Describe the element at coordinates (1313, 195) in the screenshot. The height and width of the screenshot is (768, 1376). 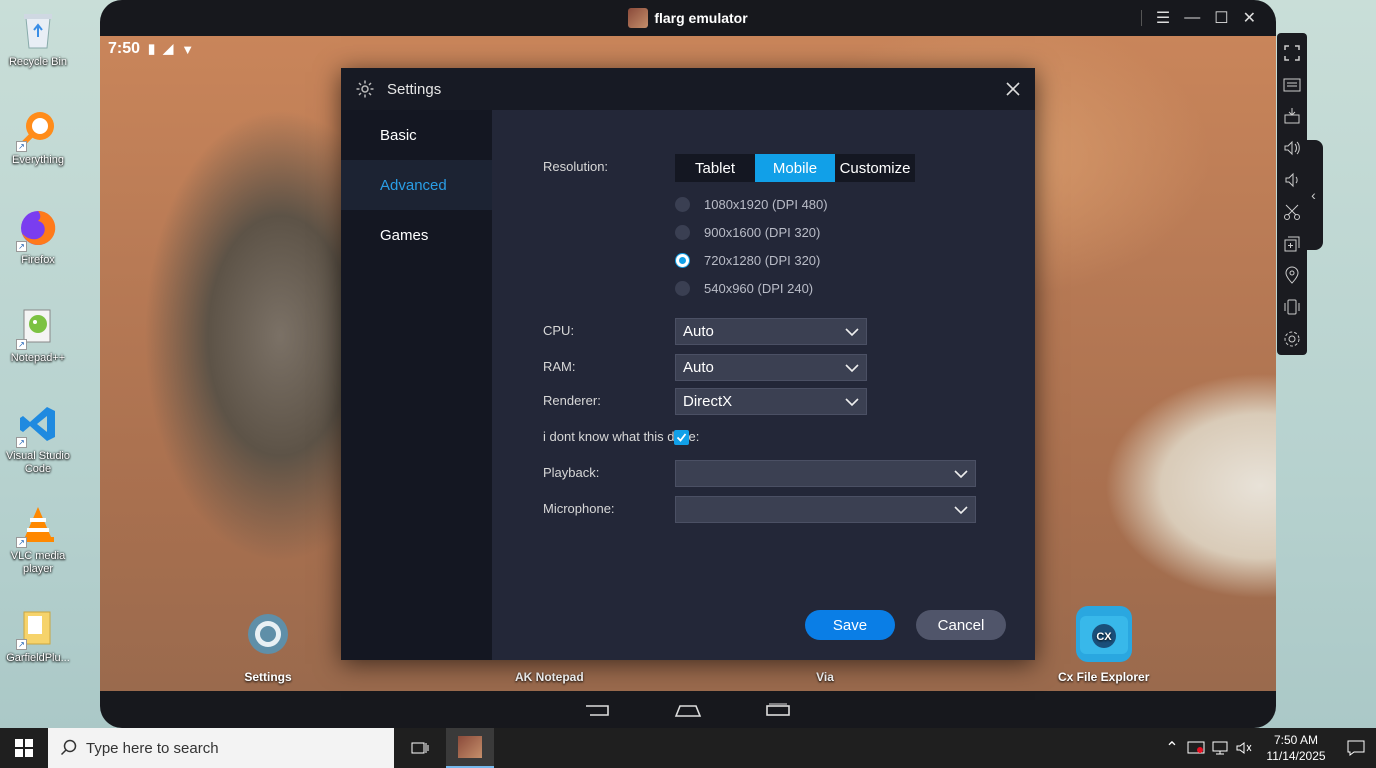
I see `collapse-toolbar-chevron-icon: ‹` at that location.